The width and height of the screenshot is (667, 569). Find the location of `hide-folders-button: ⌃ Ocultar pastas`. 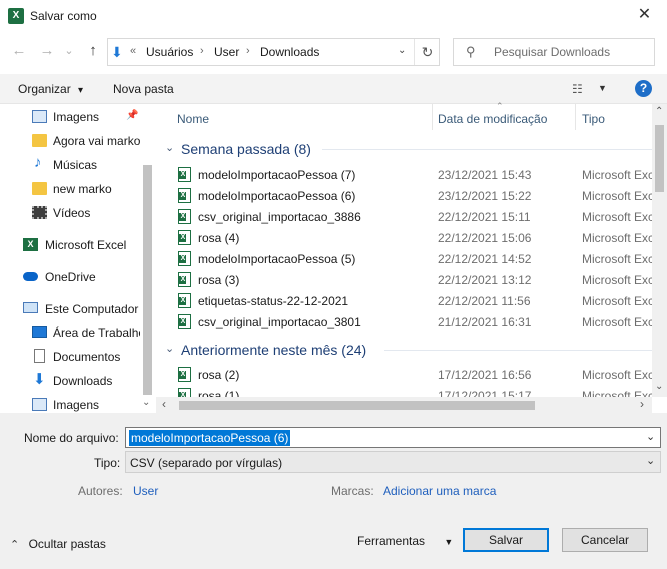

hide-folders-button: ⌃ Ocultar pastas is located at coordinates (58, 544).